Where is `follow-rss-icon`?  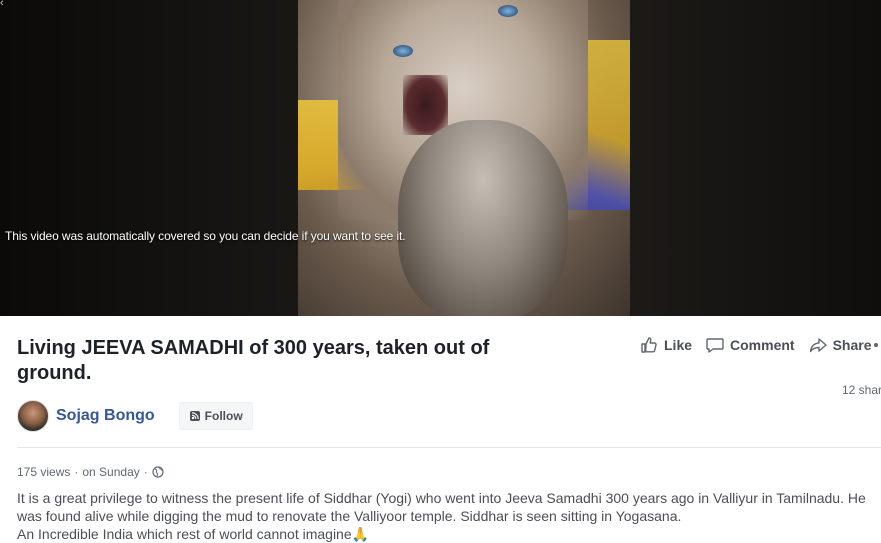
follow-rss-icon is located at coordinates (194, 416).